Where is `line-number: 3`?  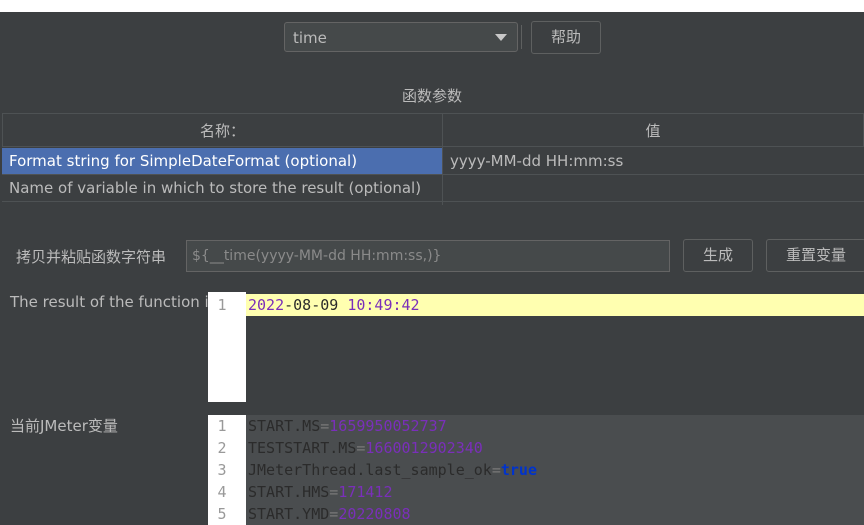 line-number: 3 is located at coordinates (222, 470).